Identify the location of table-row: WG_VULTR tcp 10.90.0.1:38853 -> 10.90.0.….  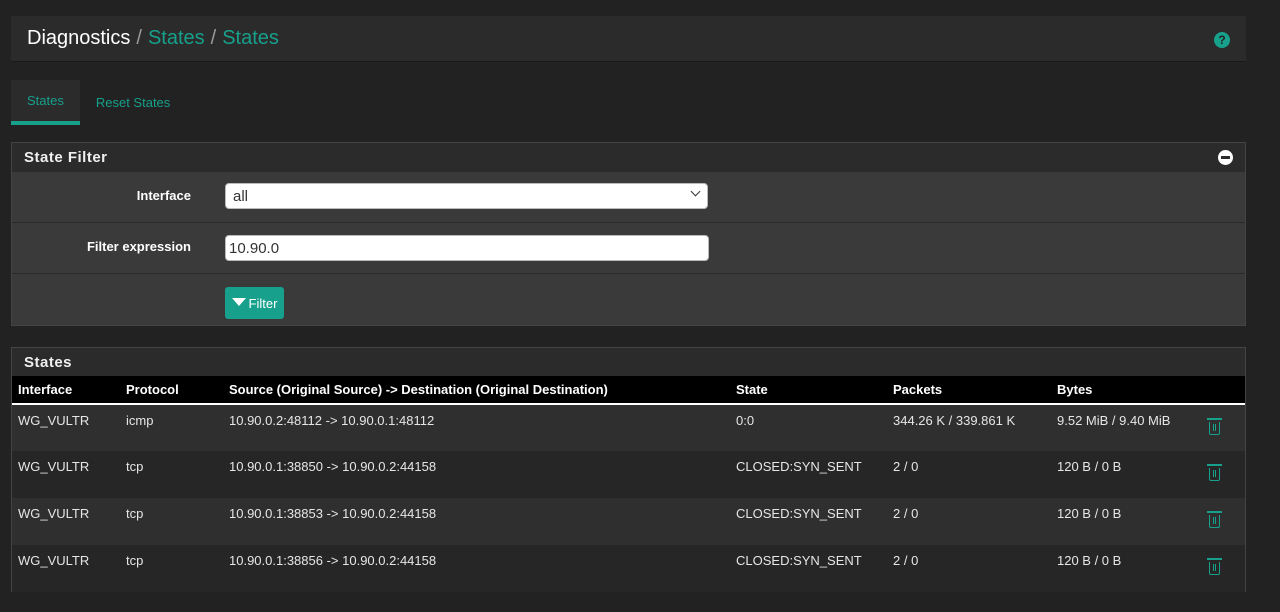
(628, 521).